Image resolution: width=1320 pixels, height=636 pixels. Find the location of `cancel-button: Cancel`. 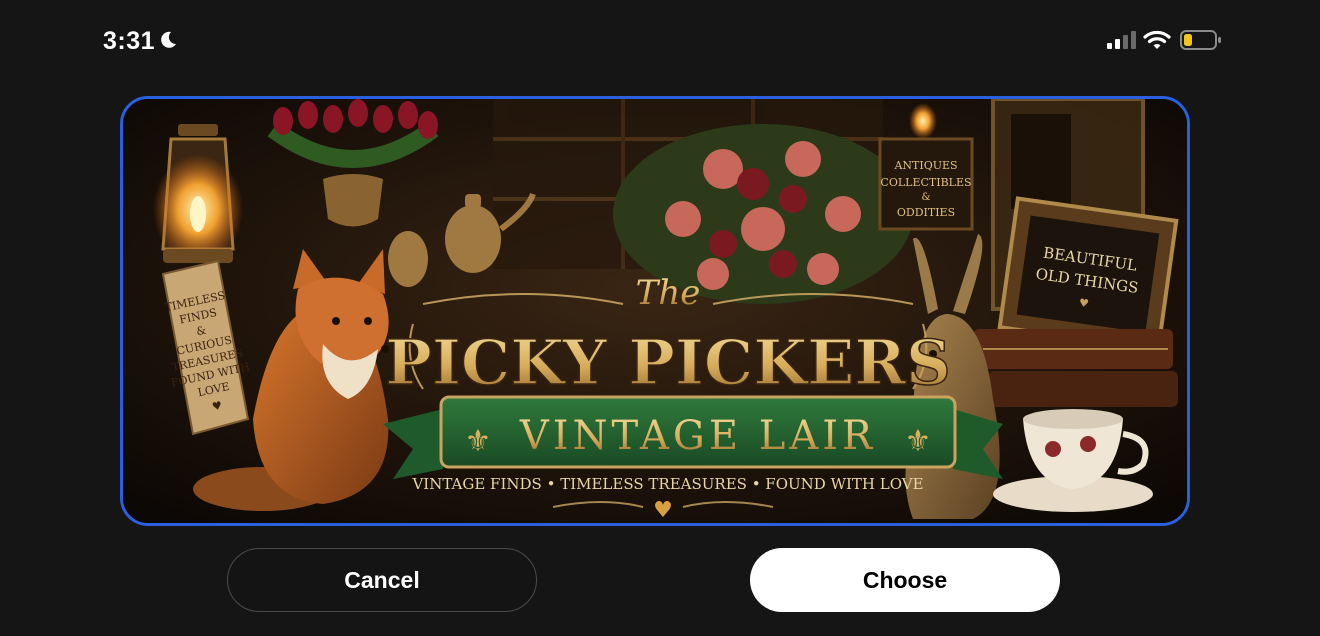

cancel-button: Cancel is located at coordinates (382, 580).